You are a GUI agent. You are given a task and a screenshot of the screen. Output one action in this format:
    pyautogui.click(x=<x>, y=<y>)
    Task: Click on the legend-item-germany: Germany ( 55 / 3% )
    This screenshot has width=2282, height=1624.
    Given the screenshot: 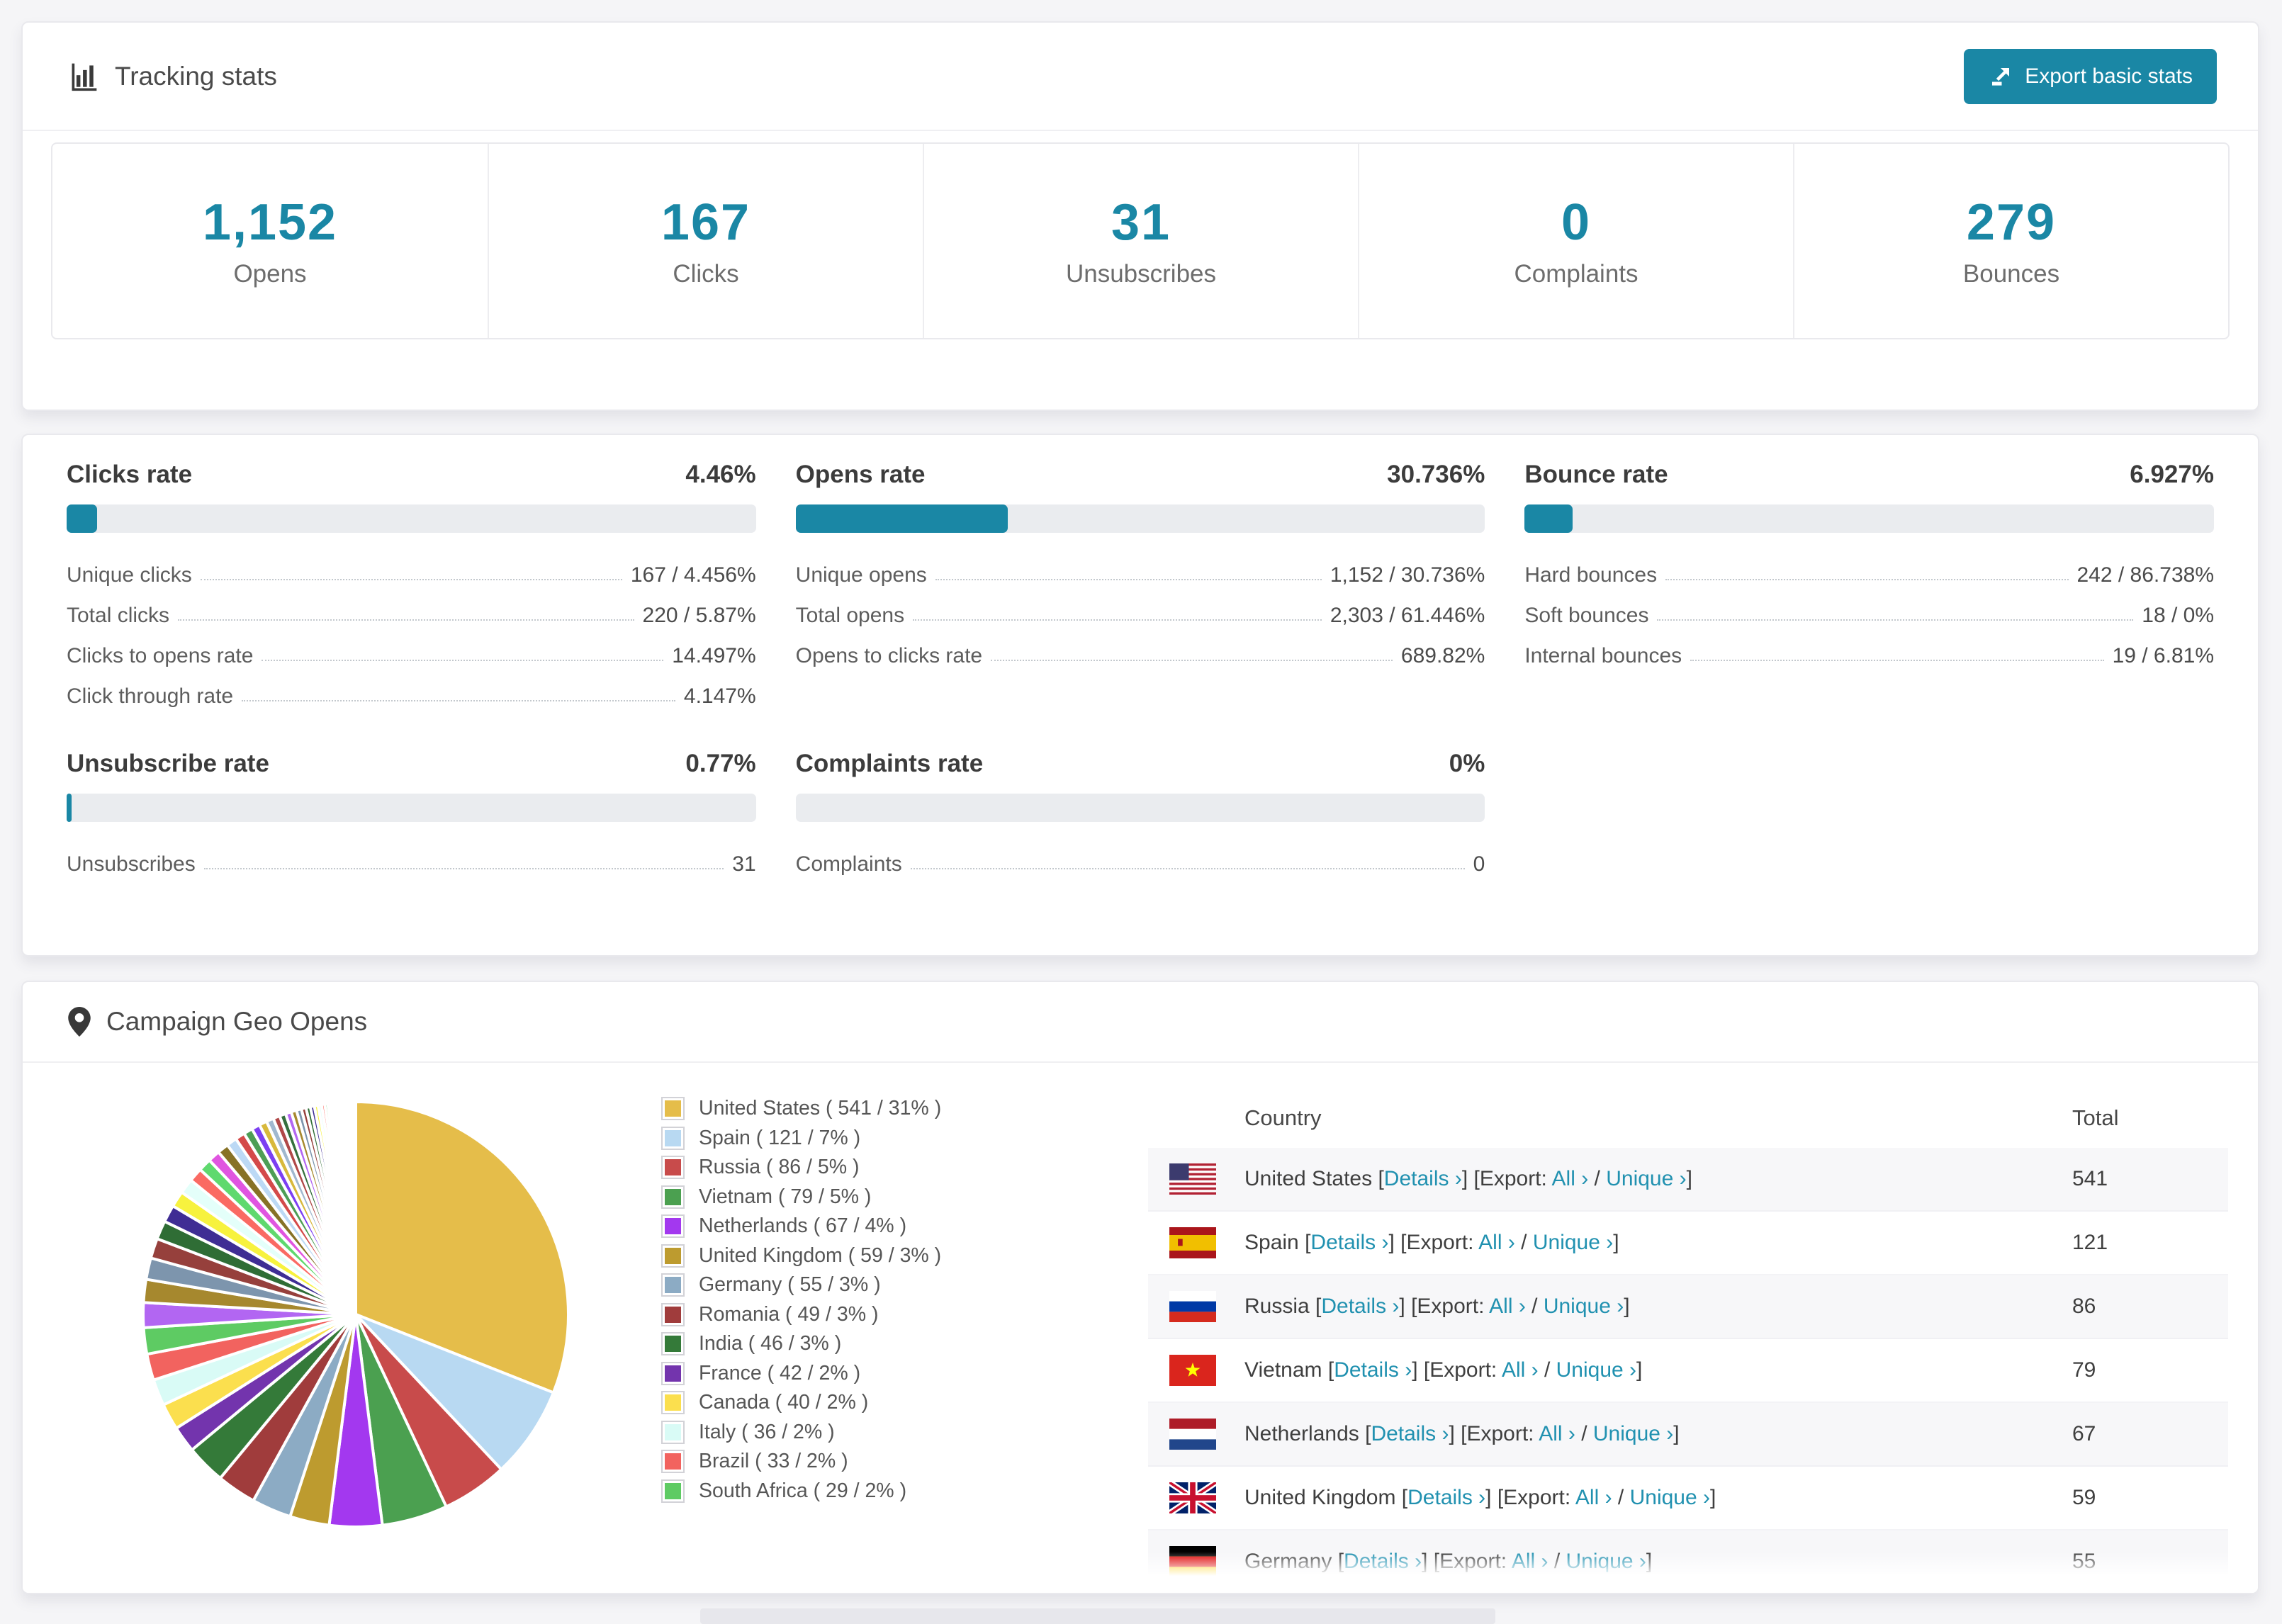 What is the action you would take?
    pyautogui.click(x=801, y=1285)
    